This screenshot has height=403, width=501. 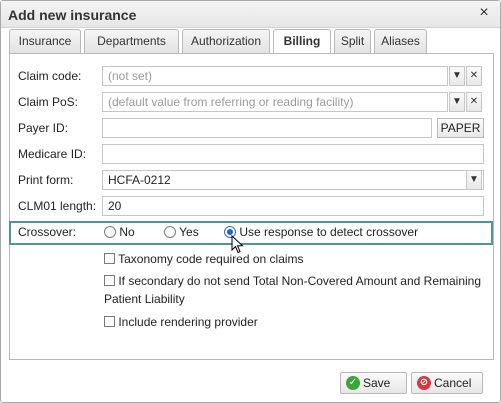 I want to click on rendering-provider-checkbox, so click(x=109, y=321).